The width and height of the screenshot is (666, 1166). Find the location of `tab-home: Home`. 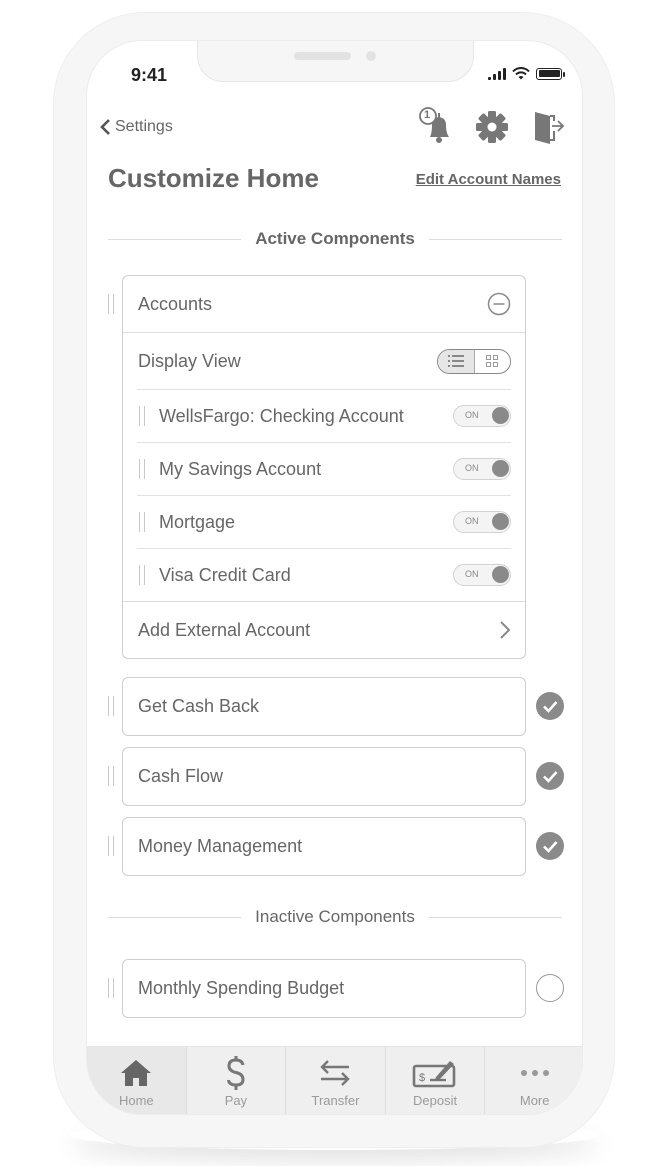

tab-home: Home is located at coordinates (137, 1080).